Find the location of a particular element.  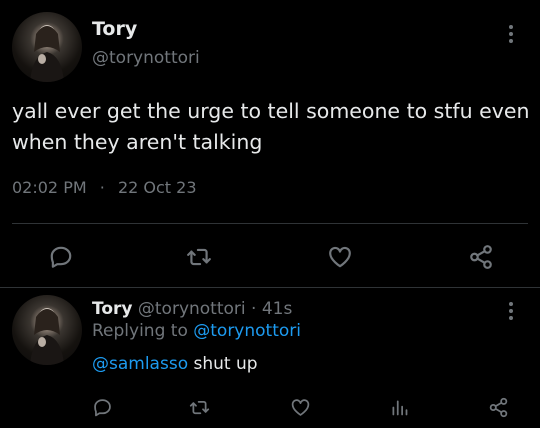

reply-more-icon is located at coordinates (511, 311).